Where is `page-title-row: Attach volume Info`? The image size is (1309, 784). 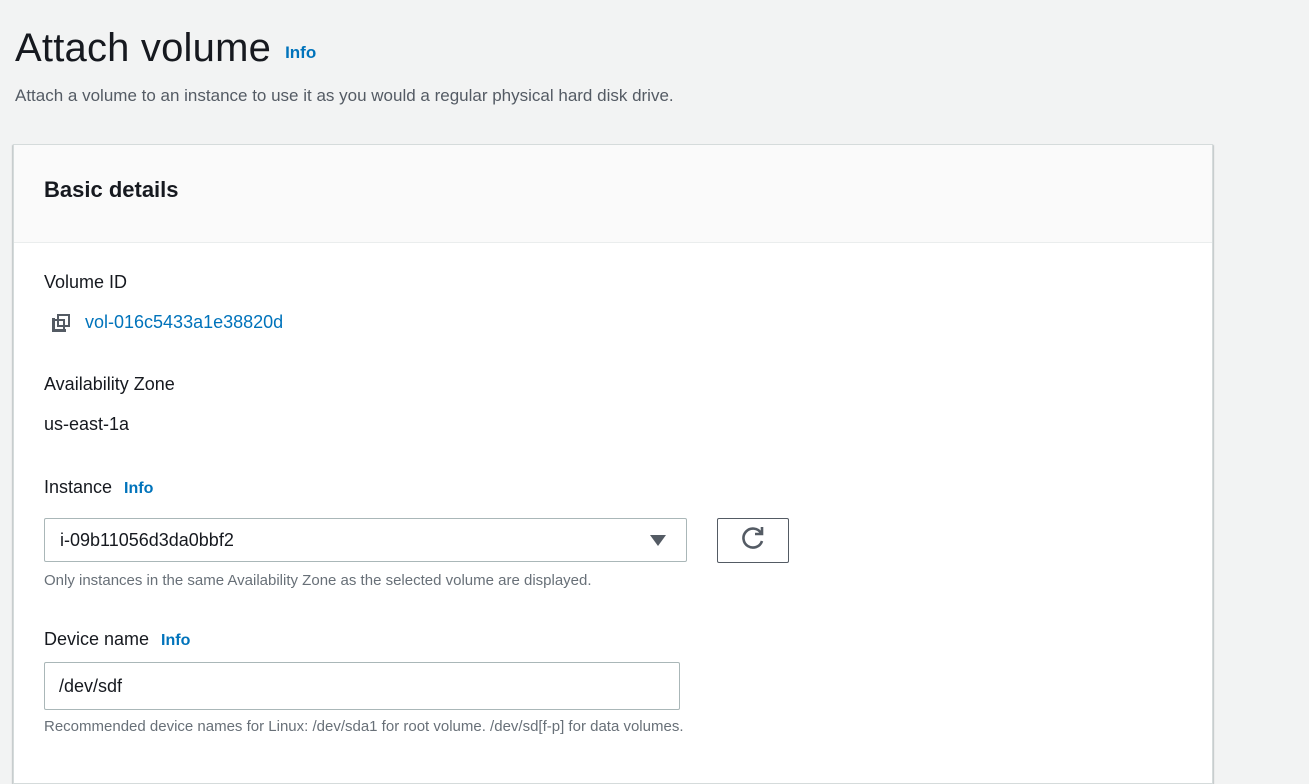
page-title-row: Attach volume Info is located at coordinates (165, 48).